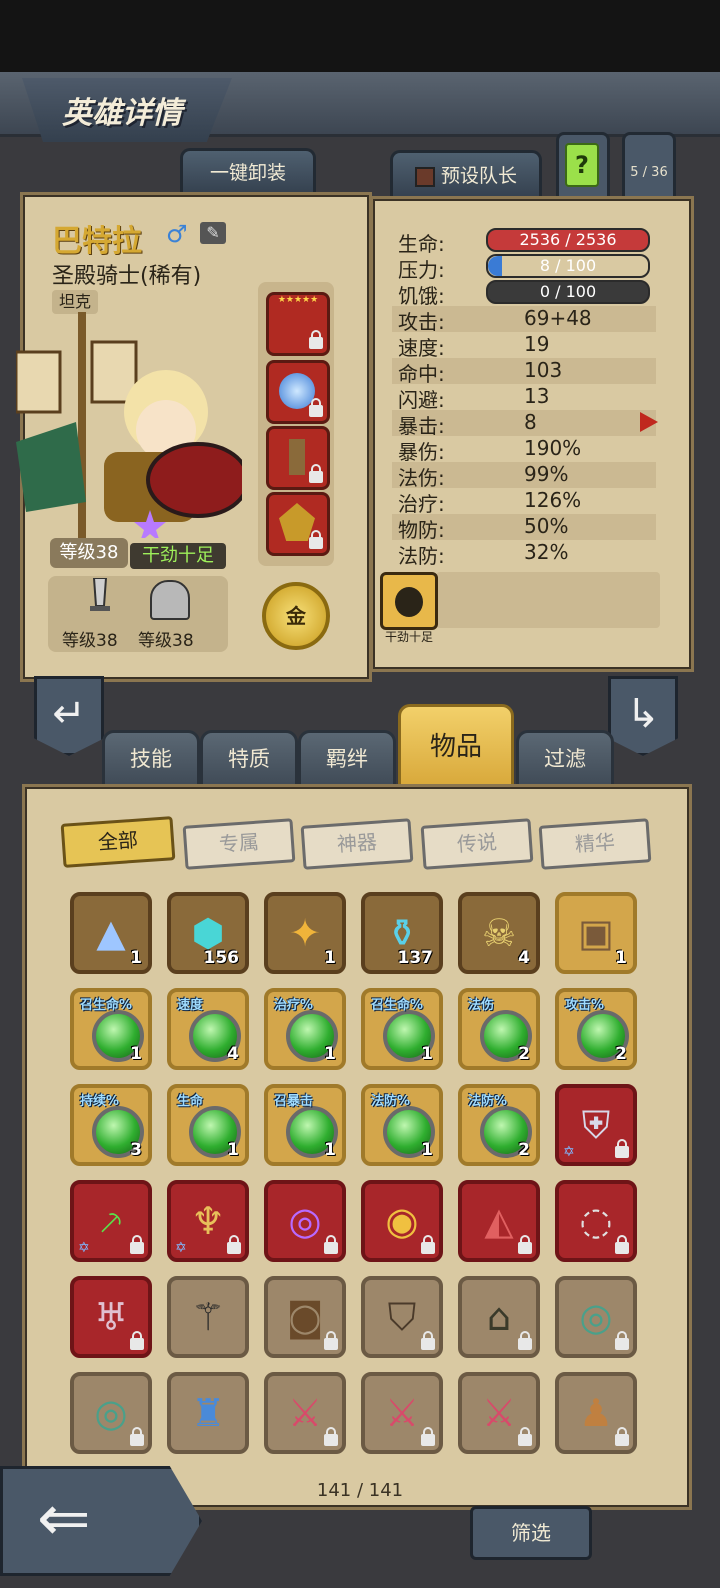 The height and width of the screenshot is (1588, 720). I want to click on health-bar: 2536 / 2536, so click(568, 240).